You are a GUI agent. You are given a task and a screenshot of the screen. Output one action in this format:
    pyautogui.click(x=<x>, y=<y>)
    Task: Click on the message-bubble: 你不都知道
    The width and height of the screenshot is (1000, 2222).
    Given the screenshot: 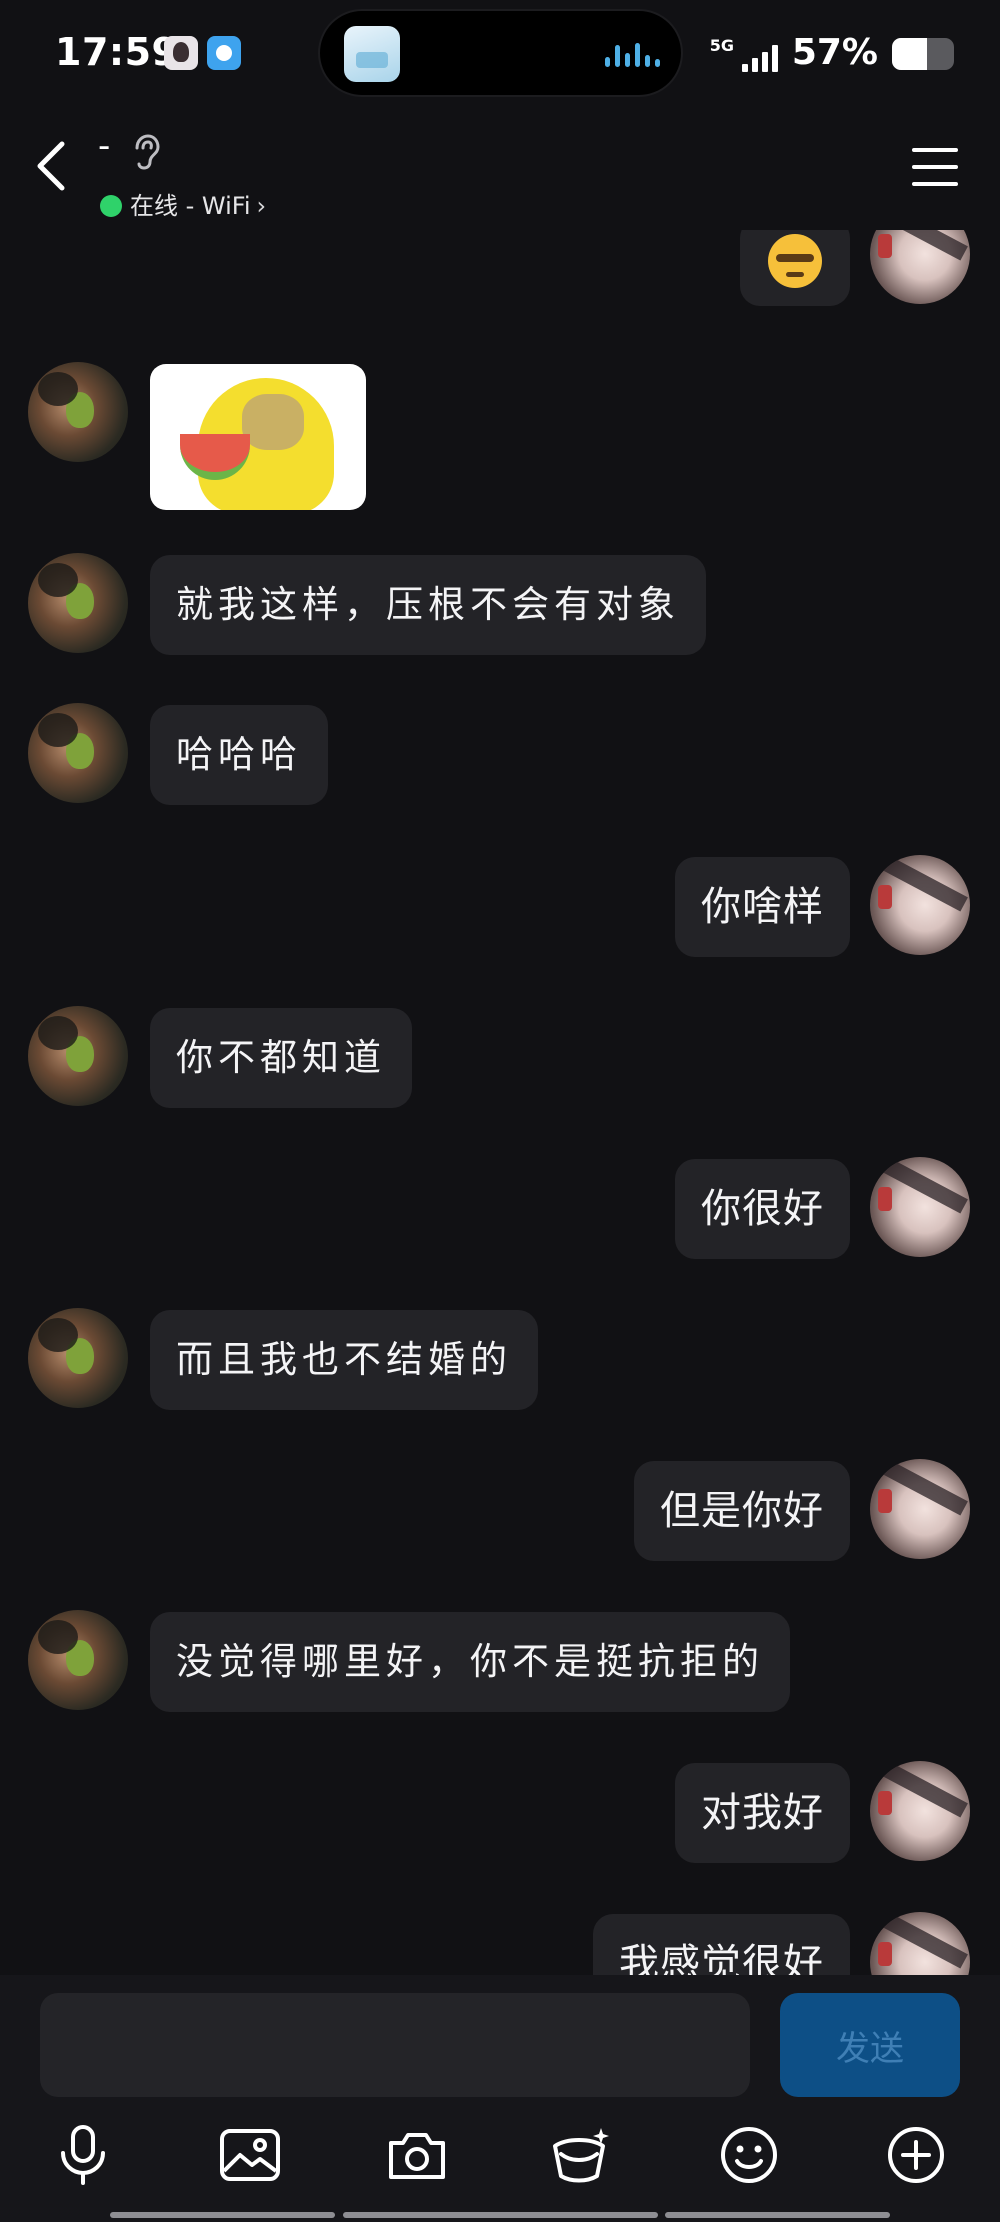 What is the action you would take?
    pyautogui.click(x=281, y=1058)
    